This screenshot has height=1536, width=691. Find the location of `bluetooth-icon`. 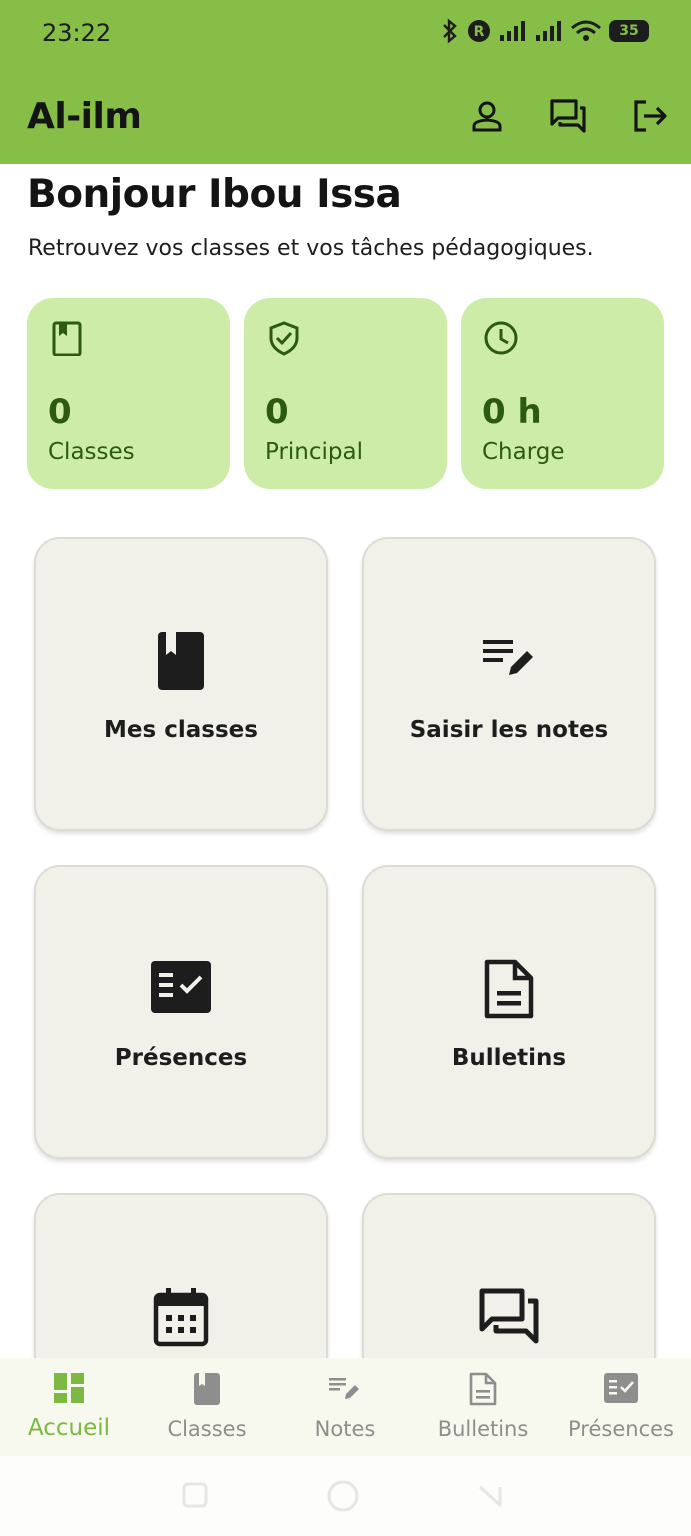

bluetooth-icon is located at coordinates (450, 31).